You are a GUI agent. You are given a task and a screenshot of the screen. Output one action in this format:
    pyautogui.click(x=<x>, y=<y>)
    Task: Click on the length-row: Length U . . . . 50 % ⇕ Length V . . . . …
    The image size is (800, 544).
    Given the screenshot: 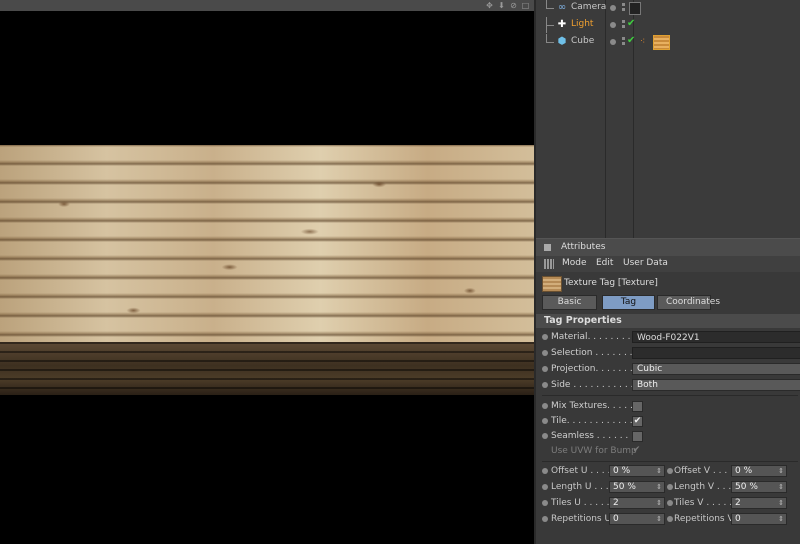 What is the action you would take?
    pyautogui.click(x=668, y=487)
    